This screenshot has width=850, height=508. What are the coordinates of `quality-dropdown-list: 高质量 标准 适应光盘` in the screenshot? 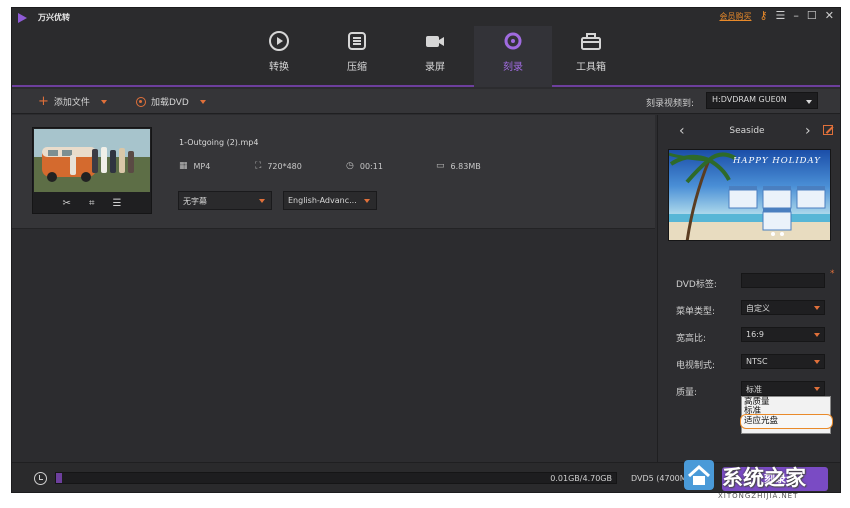 It's located at (786, 415).